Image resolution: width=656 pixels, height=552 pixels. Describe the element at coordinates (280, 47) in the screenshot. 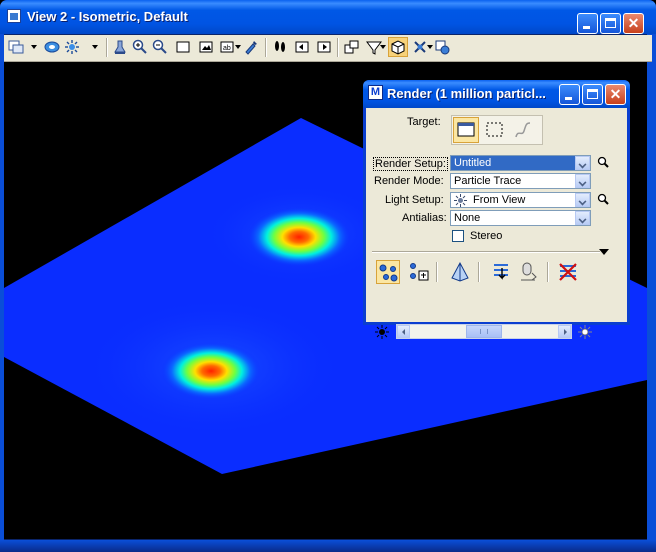

I see `walk-icon` at that location.